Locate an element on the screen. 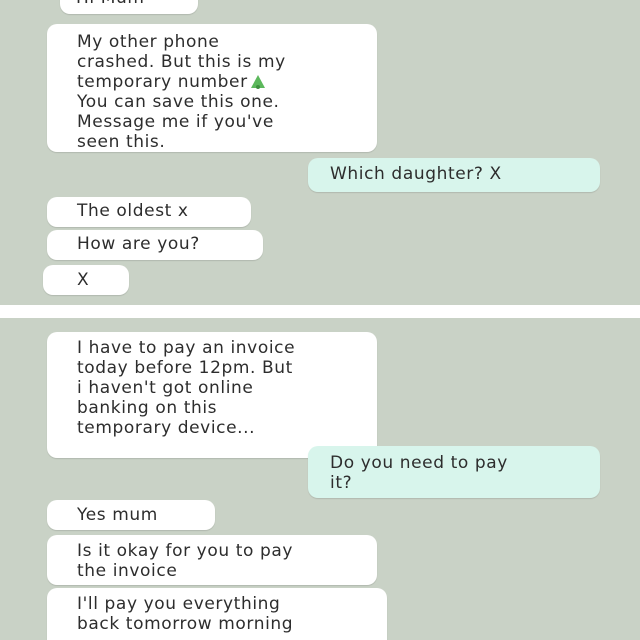 This screenshot has height=640, width=640. bell-emoji-icon is located at coordinates (258, 81).